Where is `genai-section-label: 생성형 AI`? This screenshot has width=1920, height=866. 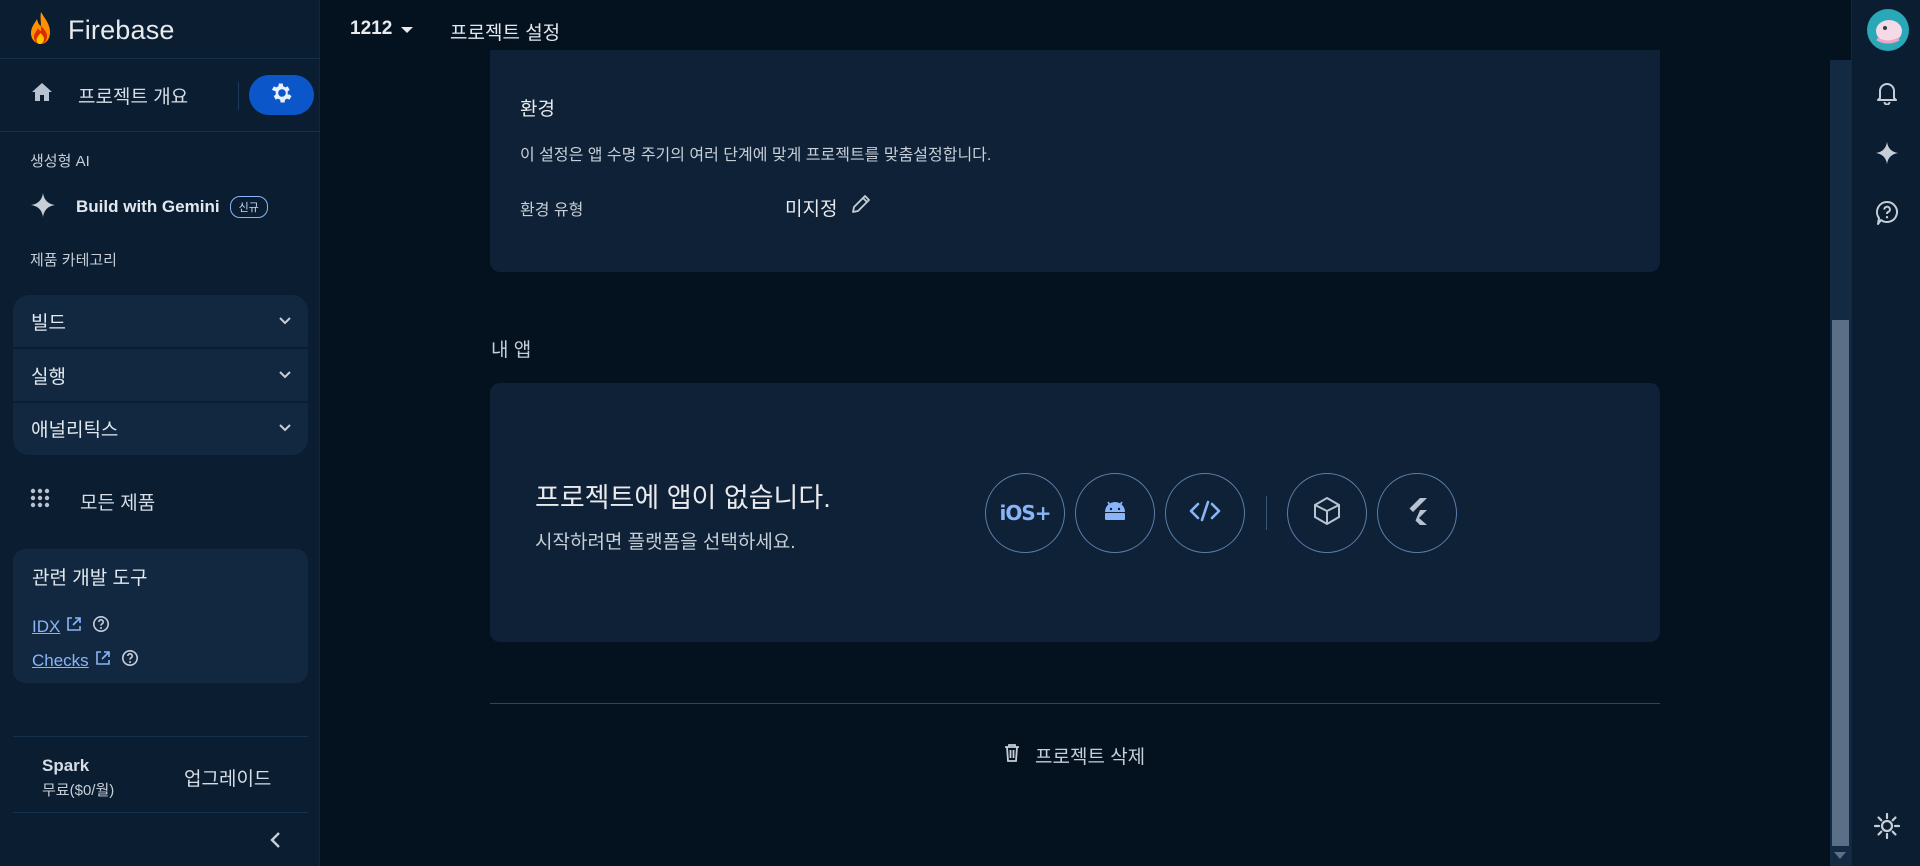 genai-section-label: 생성형 AI is located at coordinates (60, 161).